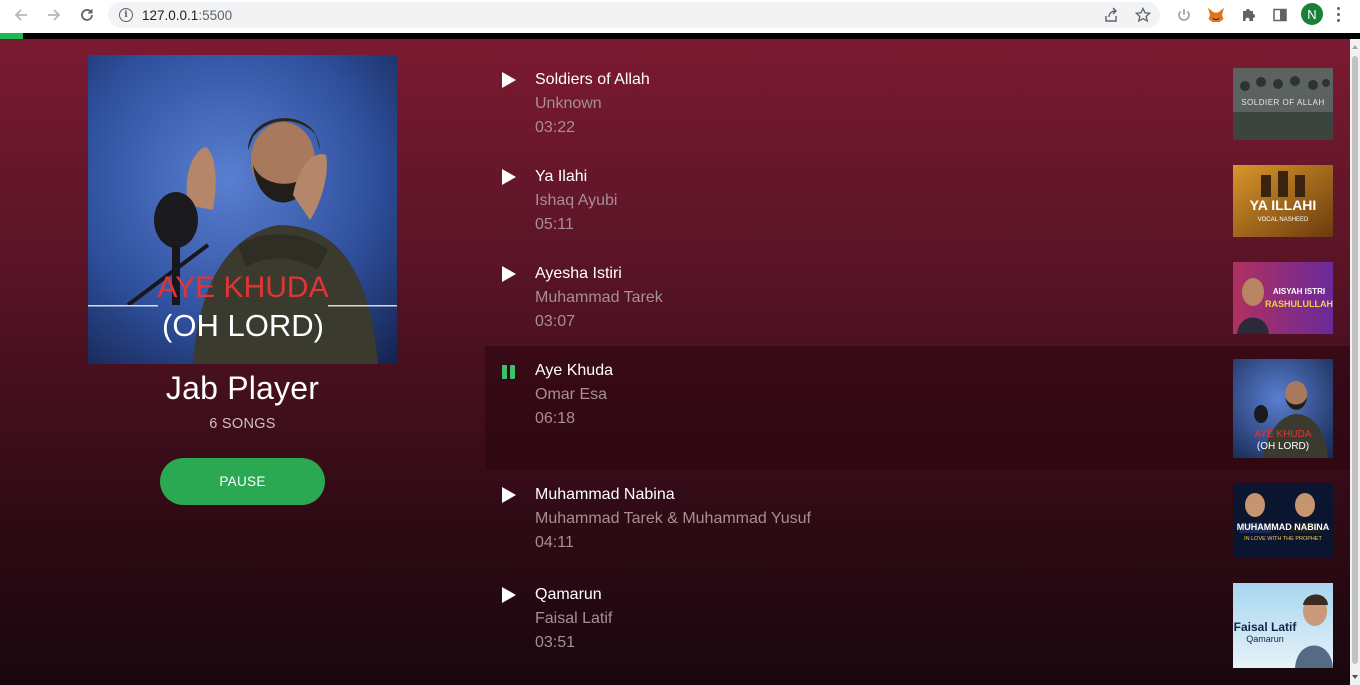  What do you see at coordinates (1339, 14) in the screenshot?
I see `kebab-menu-icon` at bounding box center [1339, 14].